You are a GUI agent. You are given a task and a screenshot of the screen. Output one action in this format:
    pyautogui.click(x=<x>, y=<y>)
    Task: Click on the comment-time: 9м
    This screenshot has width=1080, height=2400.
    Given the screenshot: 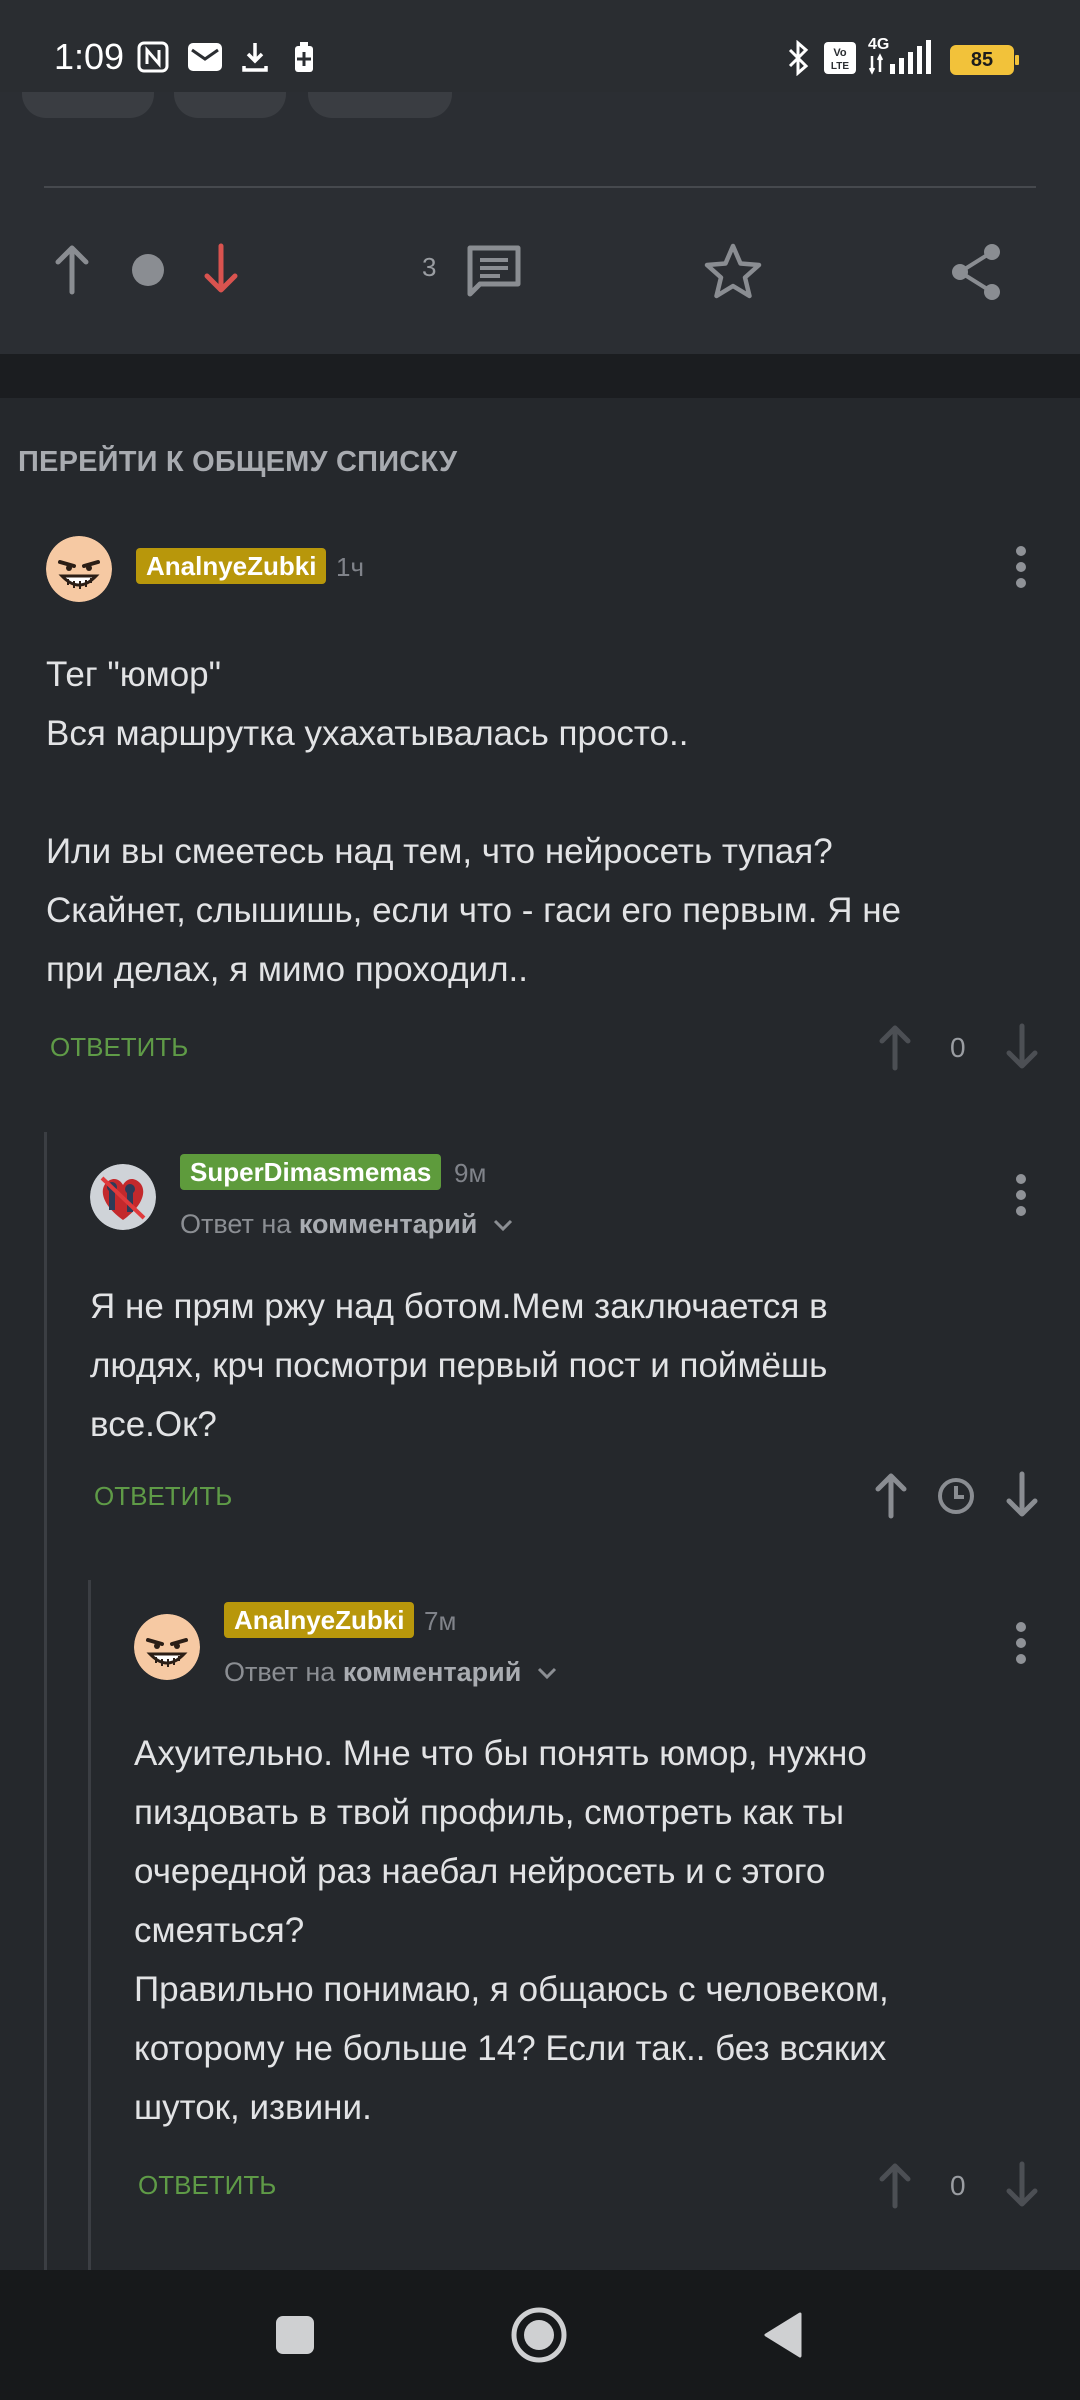 What is the action you would take?
    pyautogui.click(x=470, y=1173)
    